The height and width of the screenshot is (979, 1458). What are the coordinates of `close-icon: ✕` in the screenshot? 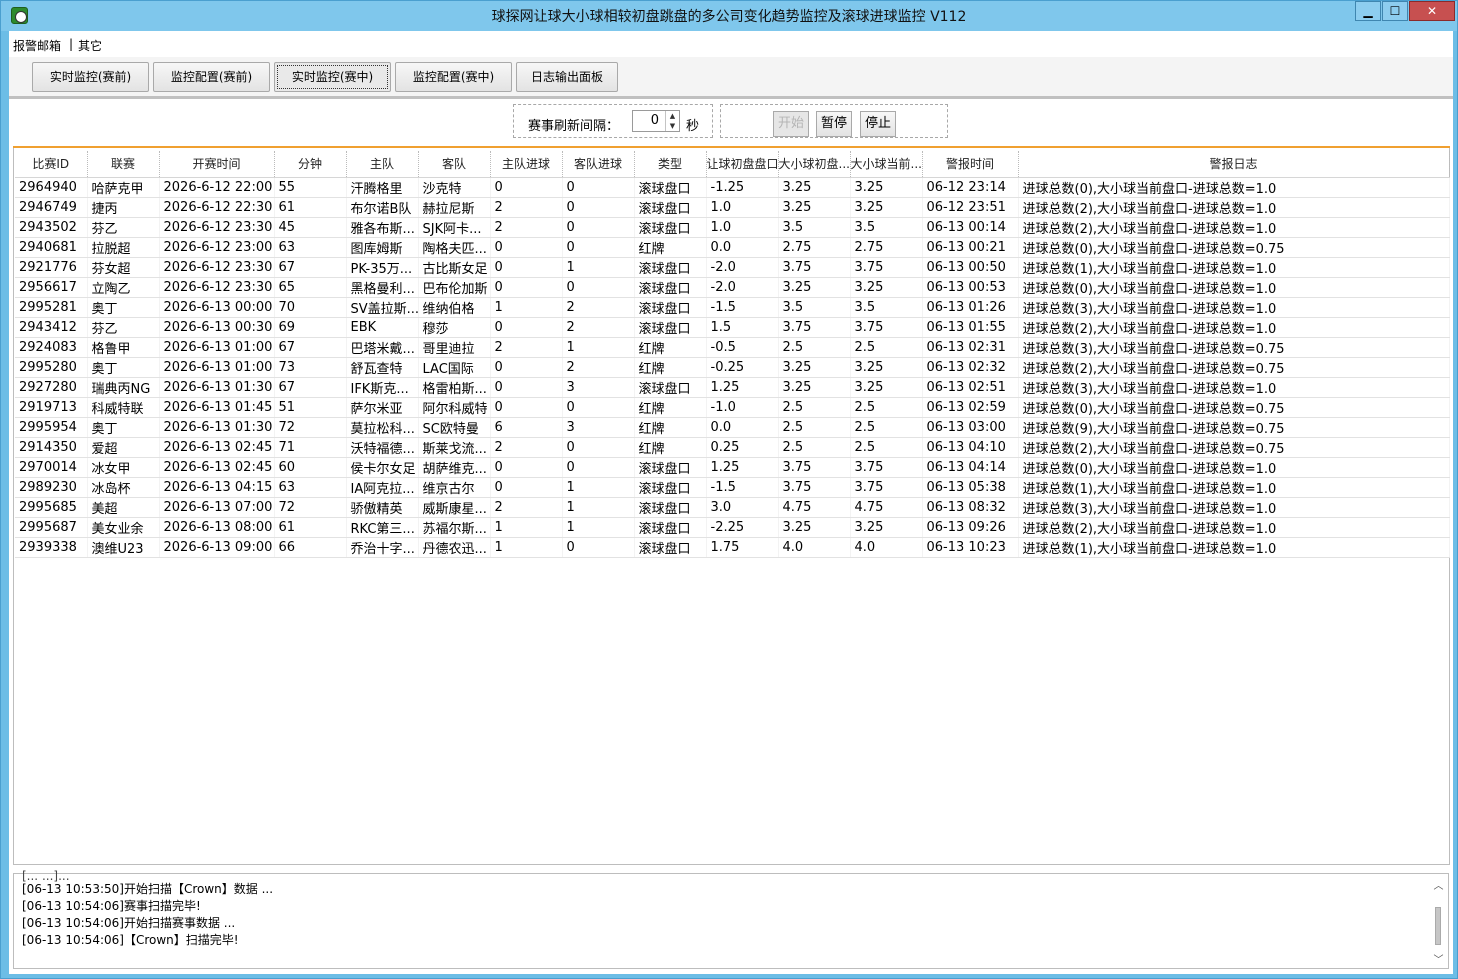 It's located at (1432, 11).